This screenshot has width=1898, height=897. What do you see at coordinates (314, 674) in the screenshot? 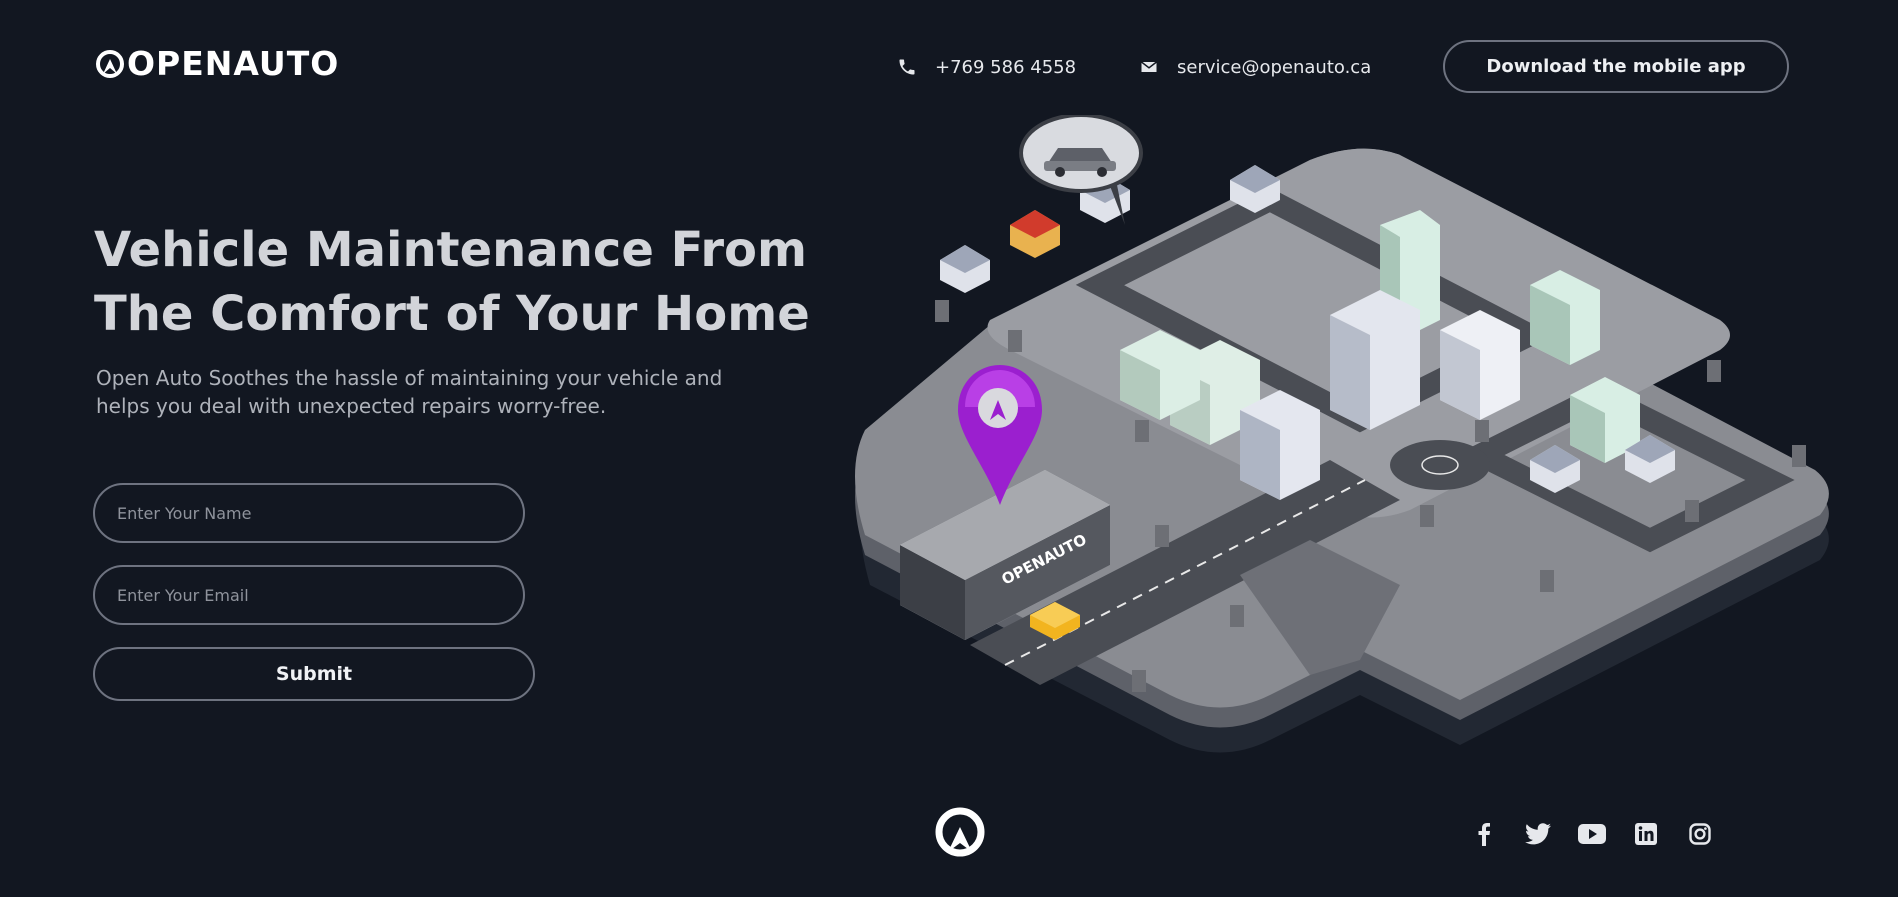
I see `submit-button: Submit` at bounding box center [314, 674].